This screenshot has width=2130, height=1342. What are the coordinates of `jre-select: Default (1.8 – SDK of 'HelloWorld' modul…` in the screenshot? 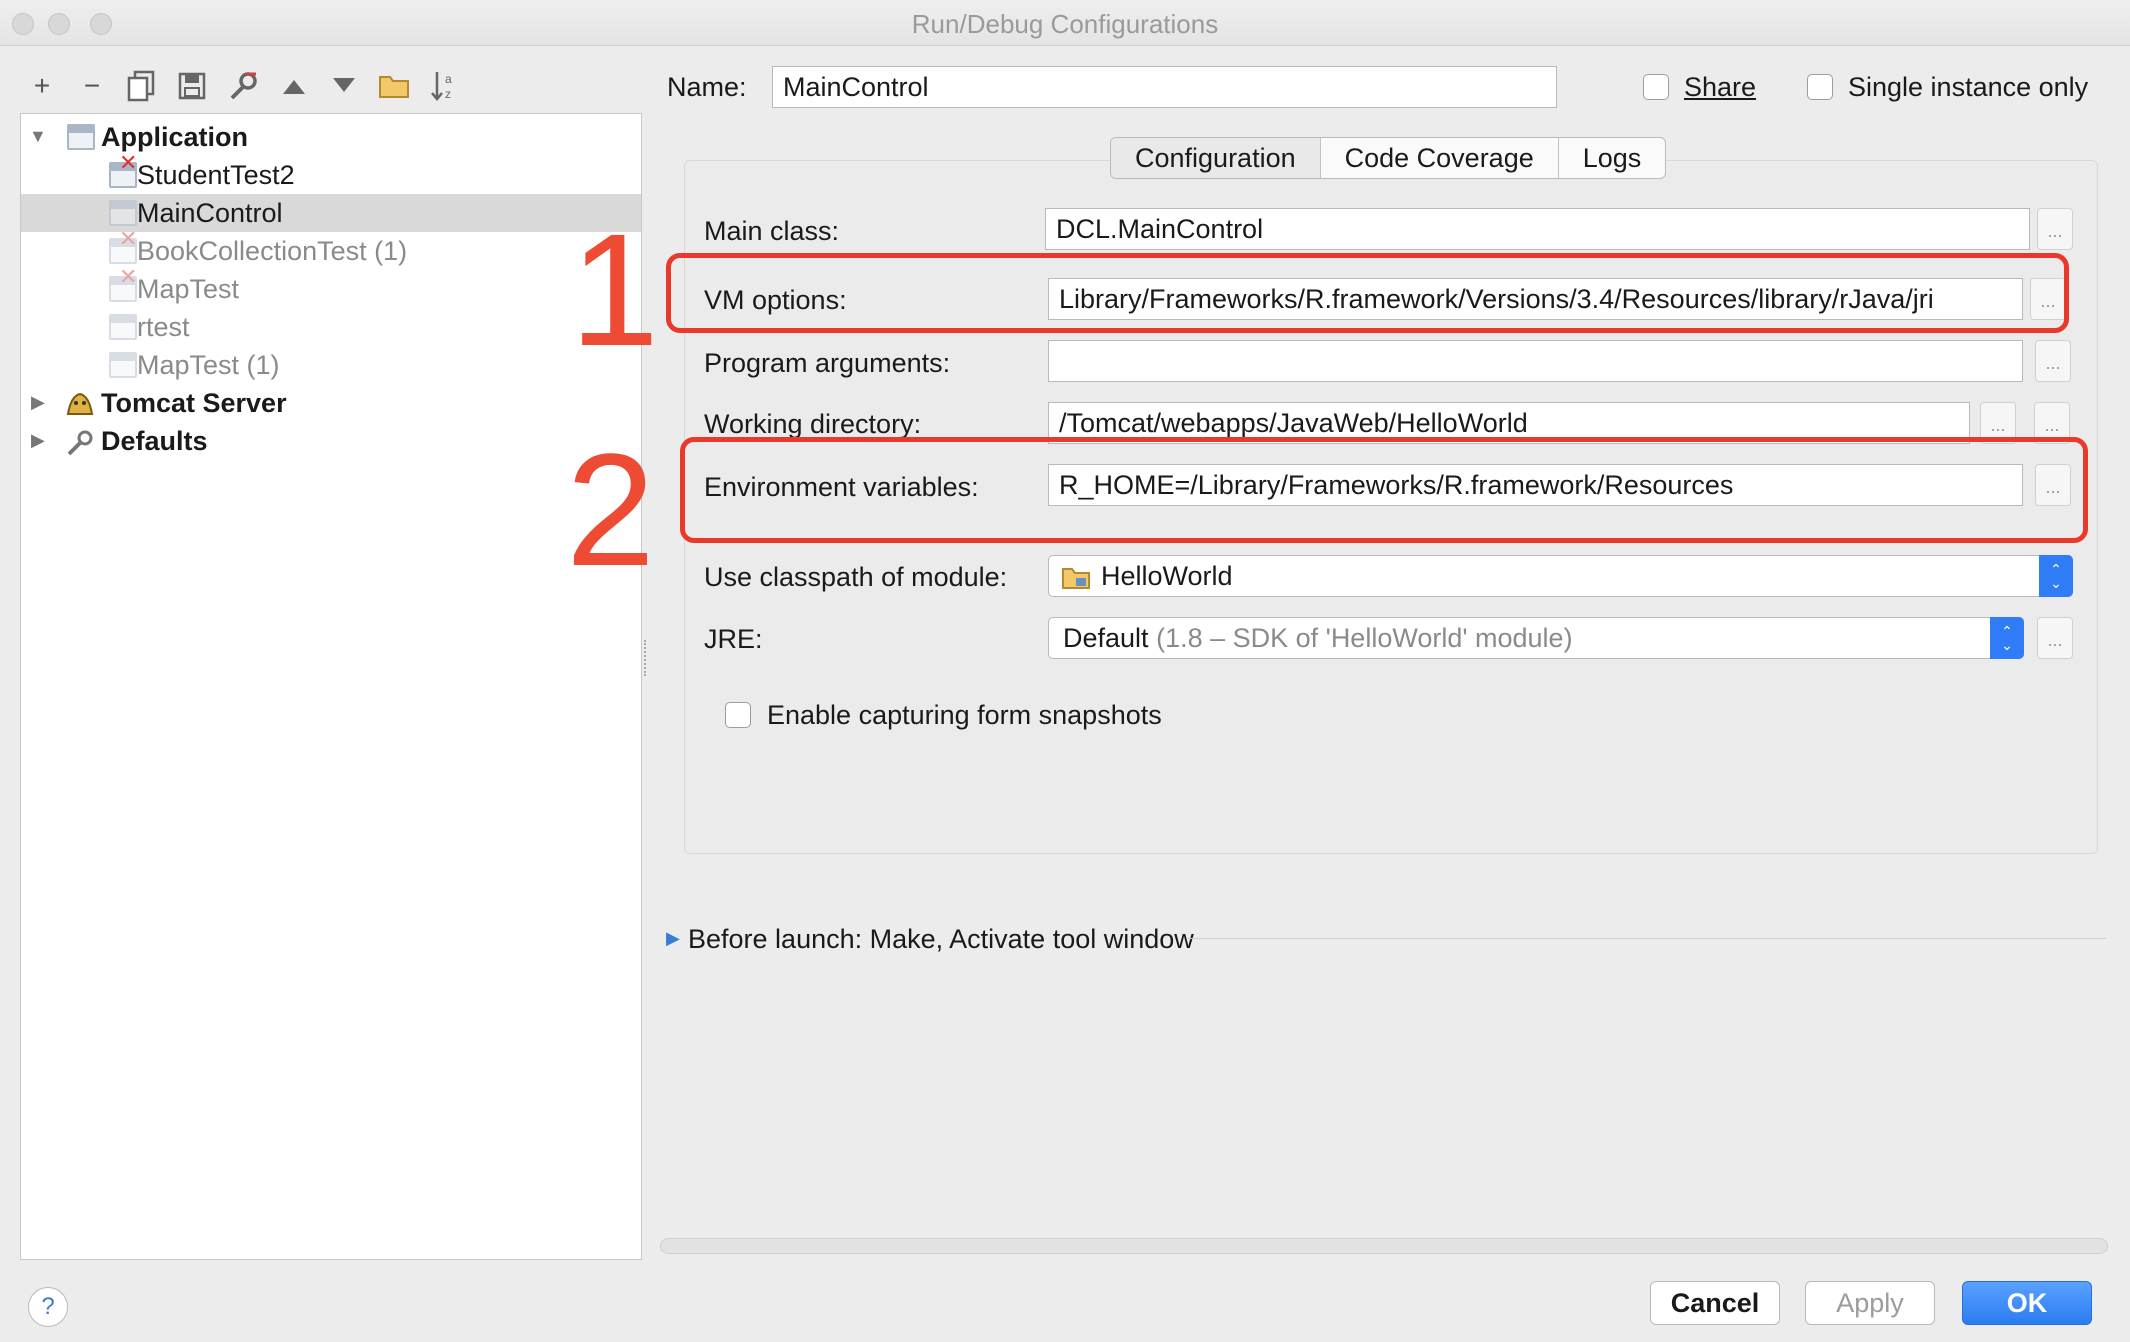 It's located at (1536, 638).